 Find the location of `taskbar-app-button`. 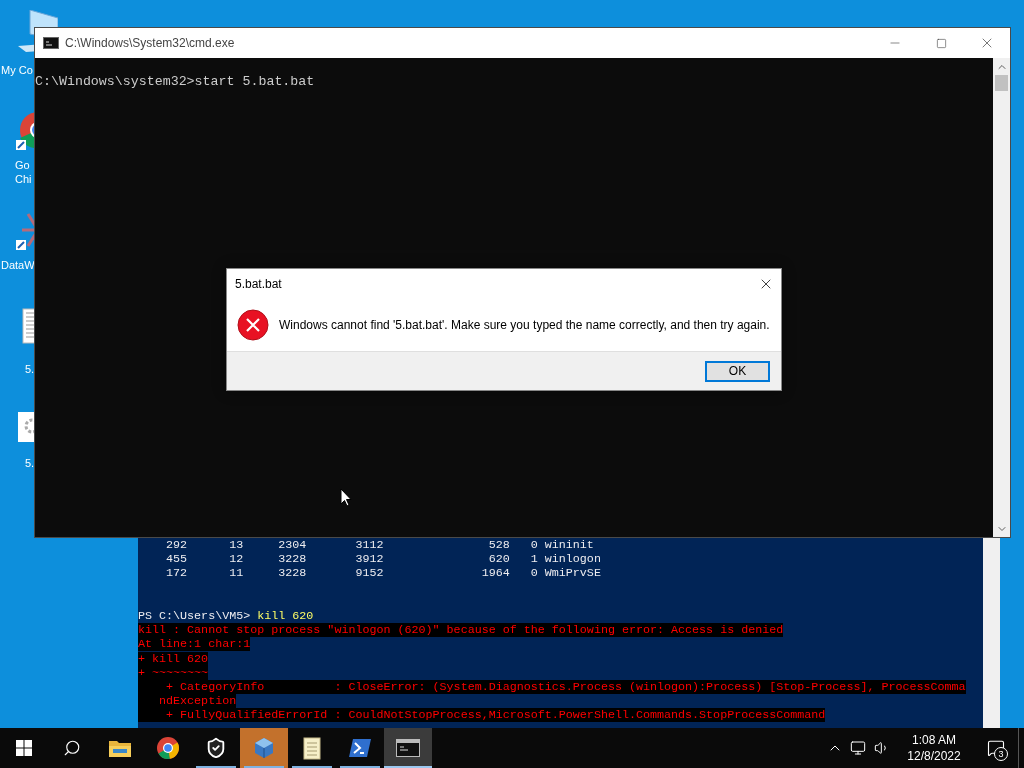

taskbar-app-button is located at coordinates (408, 748).